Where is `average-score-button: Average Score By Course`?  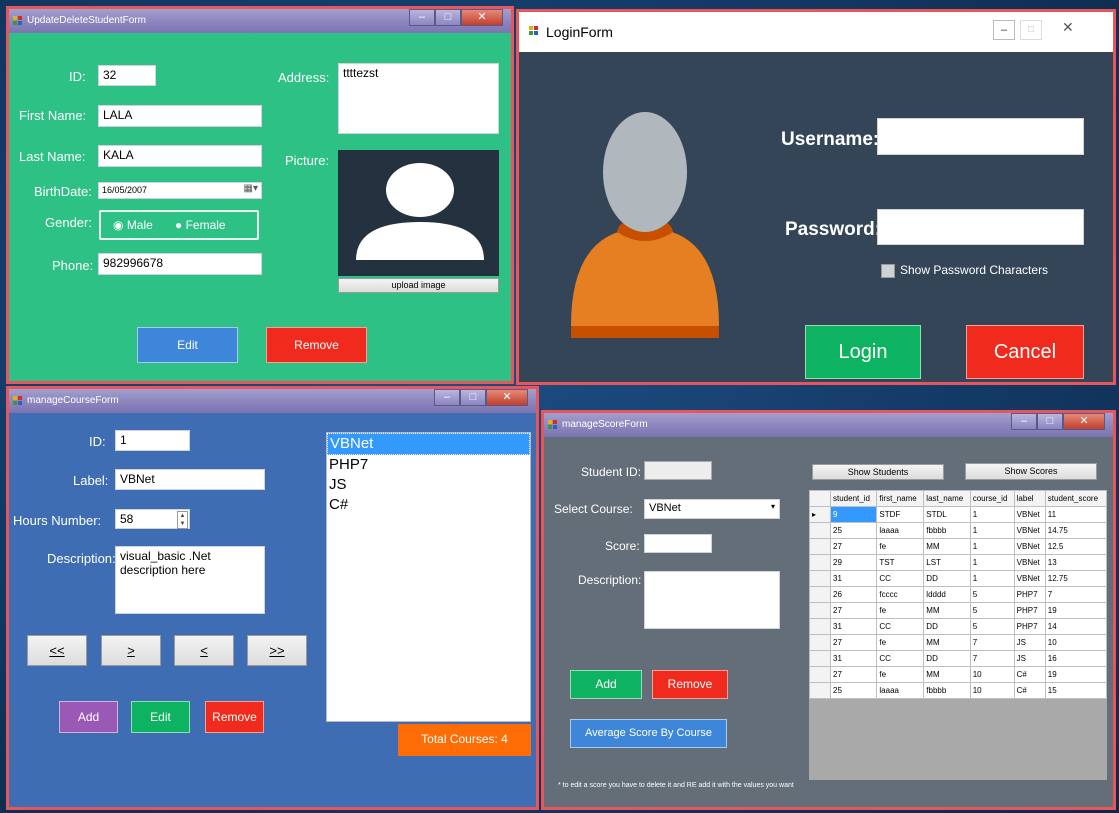
average-score-button: Average Score By Course is located at coordinates (648, 733).